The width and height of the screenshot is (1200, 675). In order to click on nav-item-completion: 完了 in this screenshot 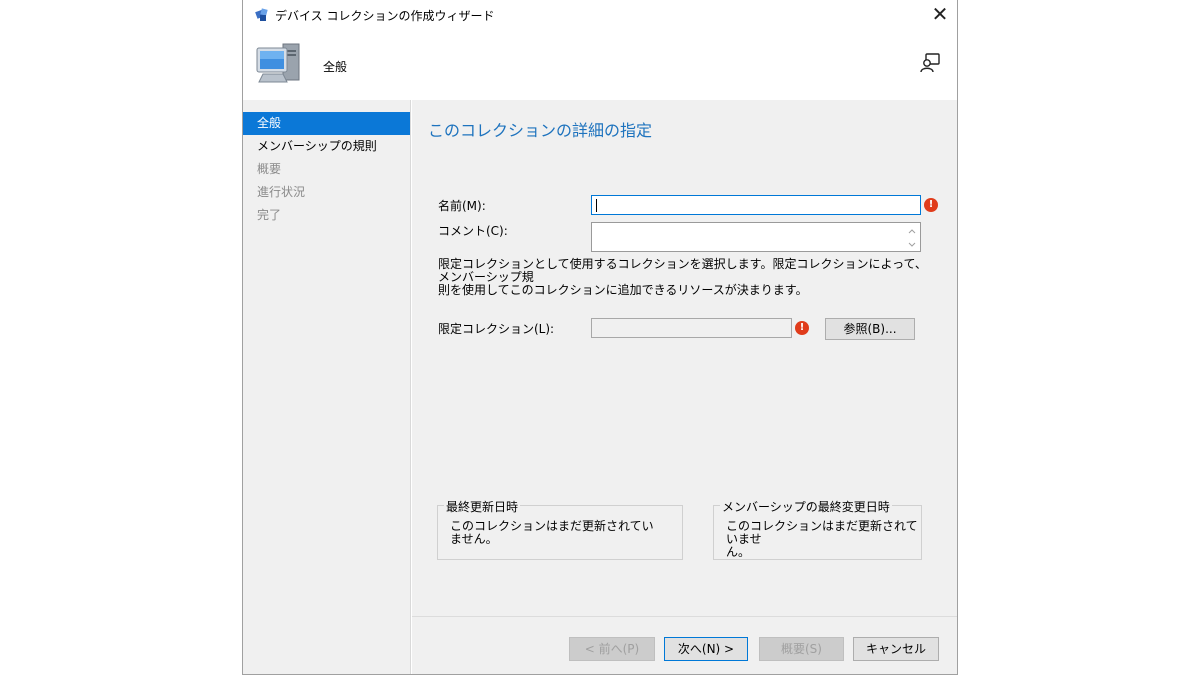, I will do `click(269, 215)`.